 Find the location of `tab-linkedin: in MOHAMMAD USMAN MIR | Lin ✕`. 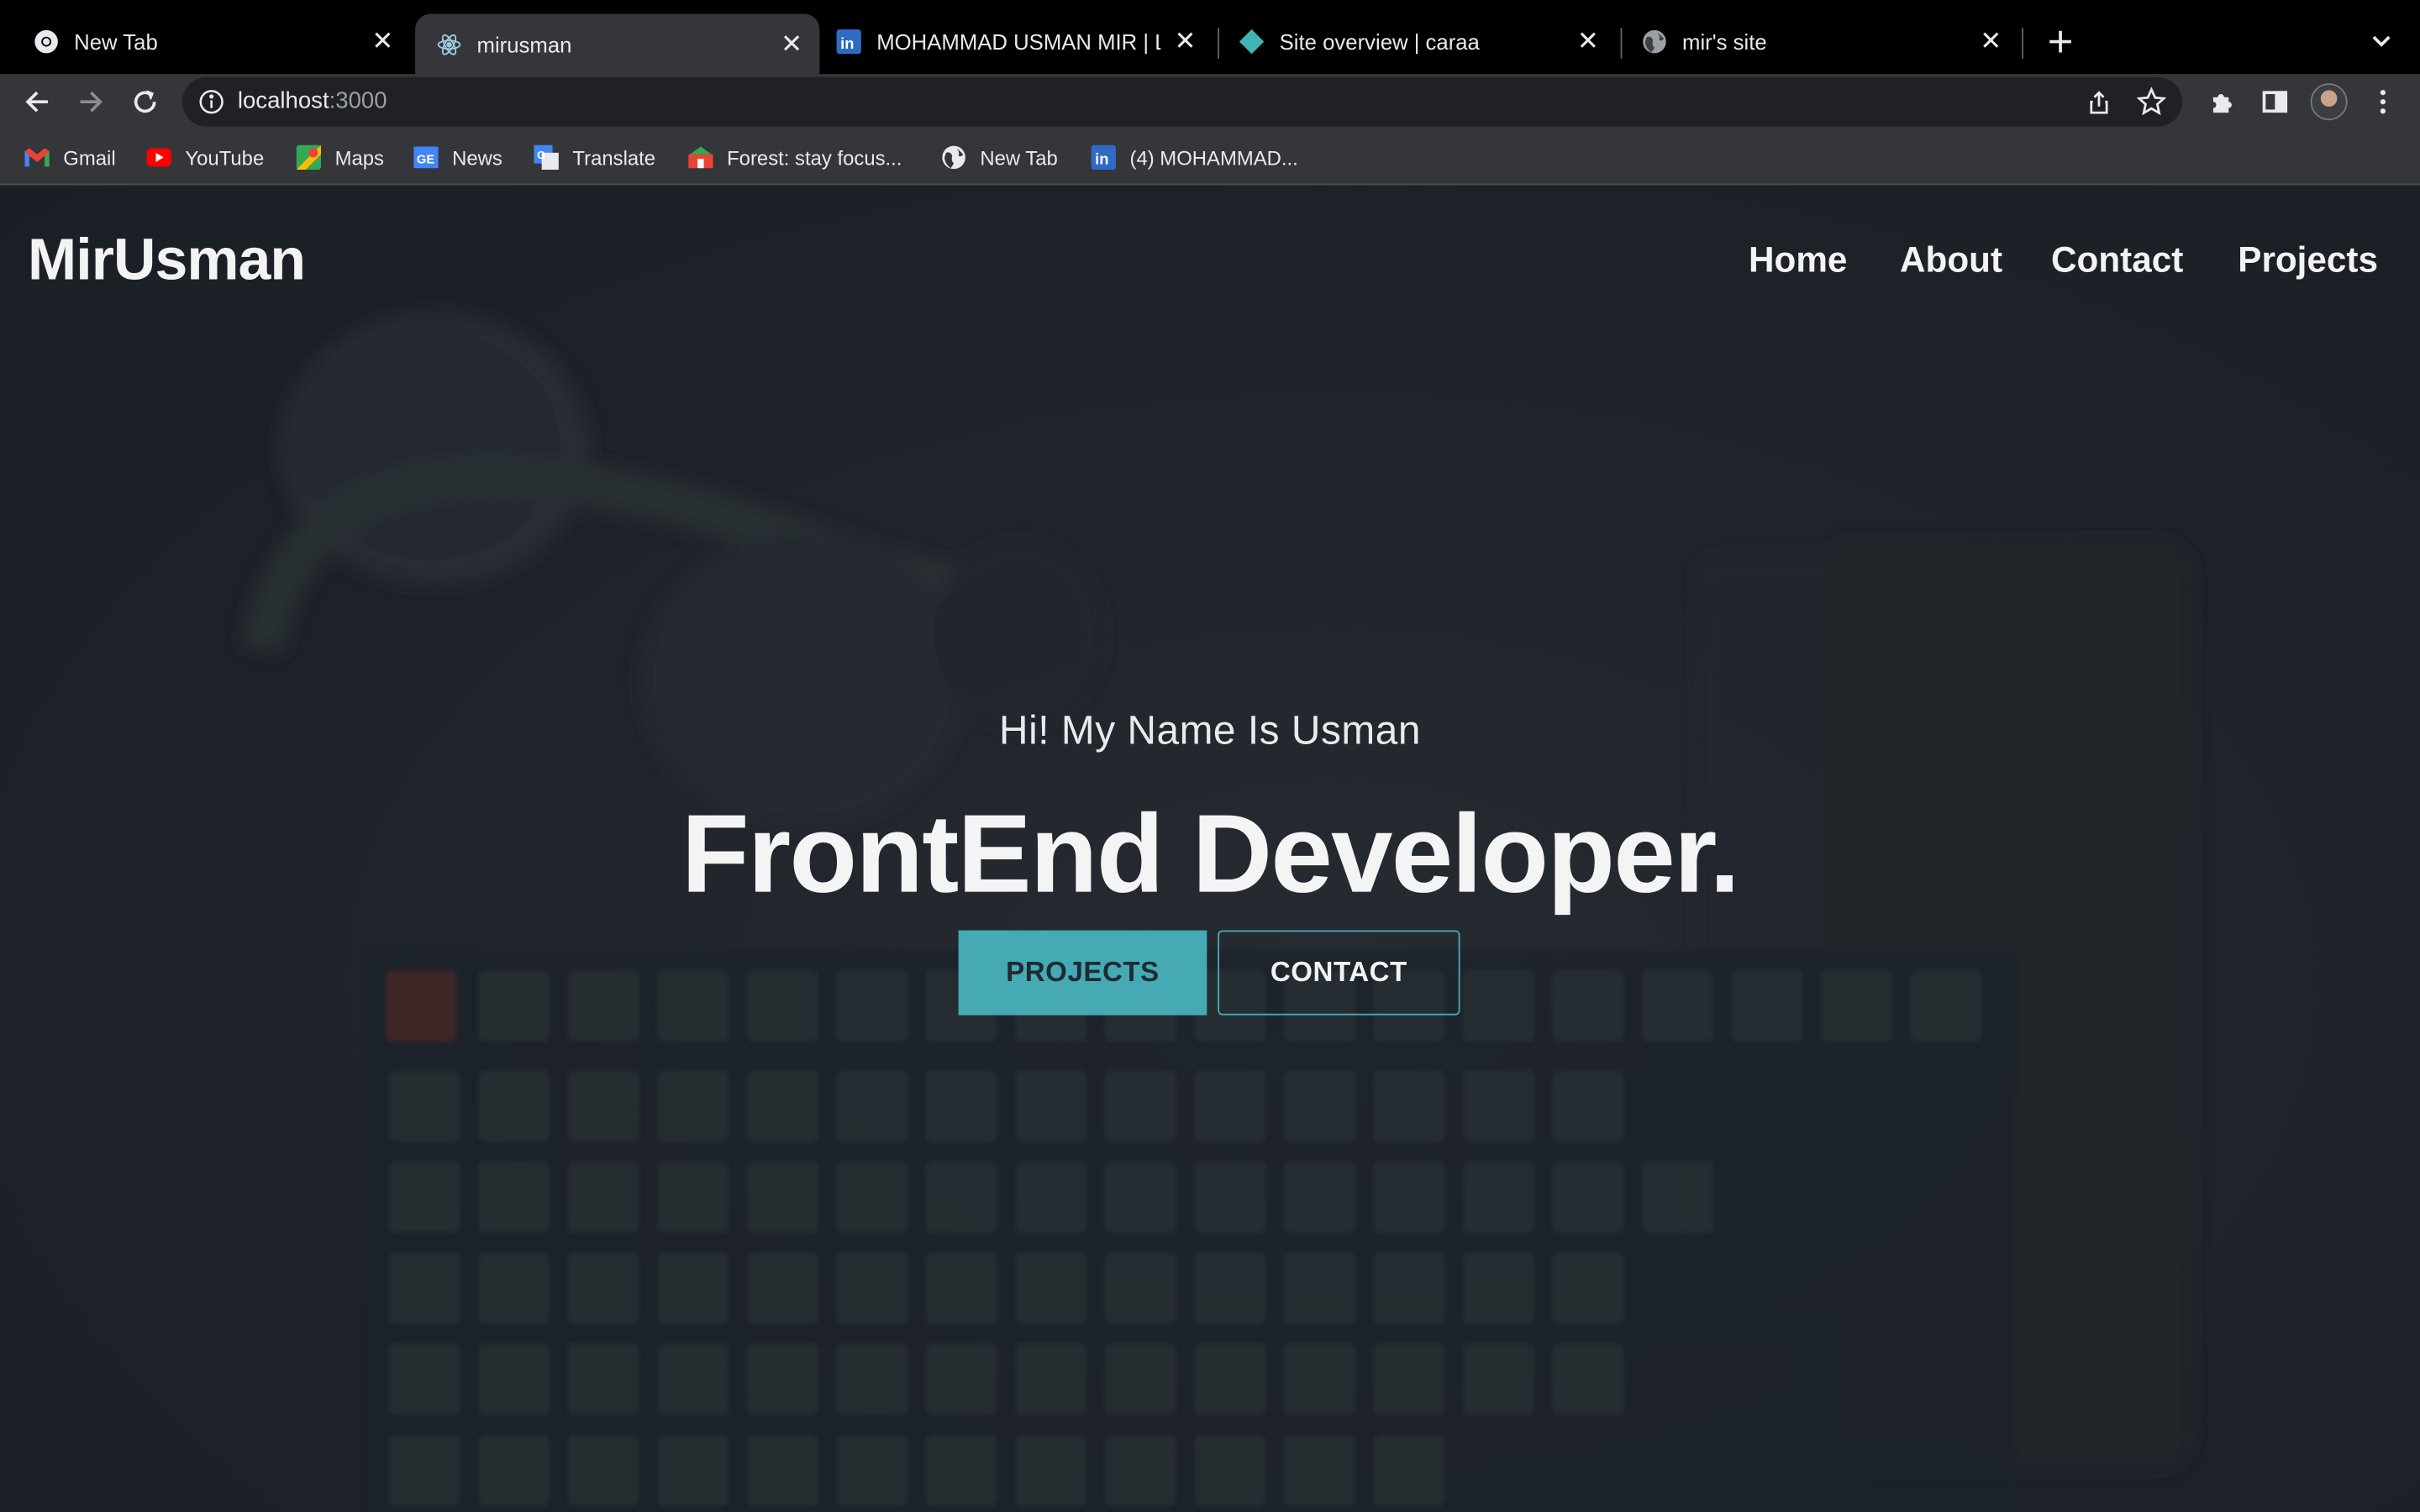

tab-linkedin: in MOHAMMAD USMAN MIR | Lin ✕ is located at coordinates (1014, 42).